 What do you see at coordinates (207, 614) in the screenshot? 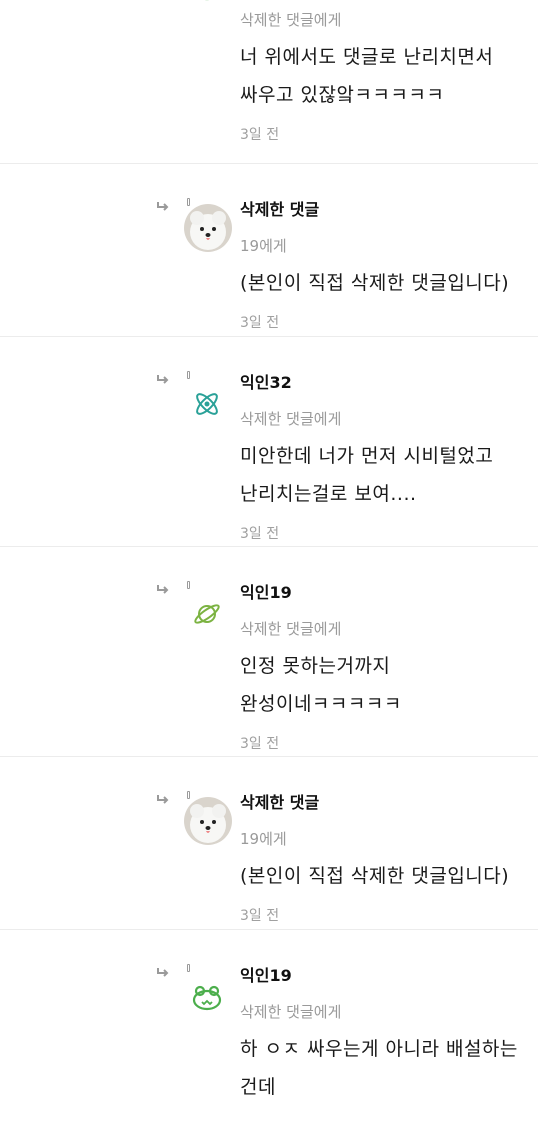
I see `planet-avatar-icon` at bounding box center [207, 614].